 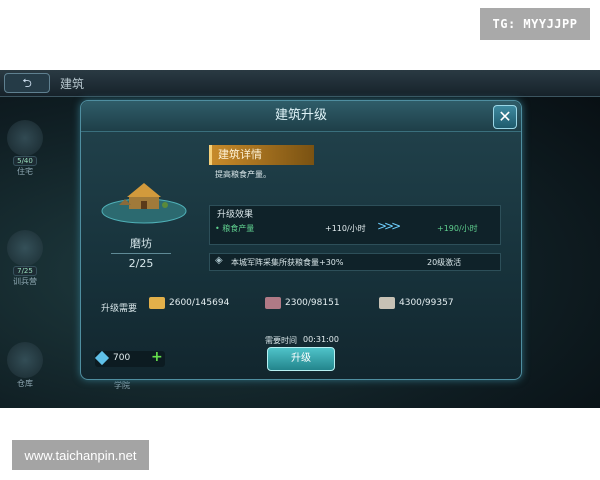 I want to click on bonus-level: 20级激活, so click(x=444, y=262).